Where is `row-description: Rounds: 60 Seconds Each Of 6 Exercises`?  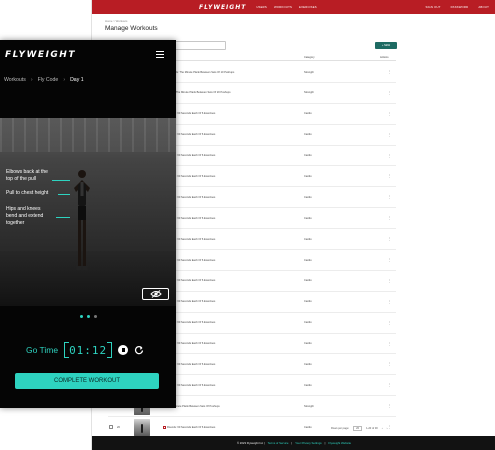 row-description: Rounds: 60 Seconds Each Of 6 Exercises is located at coordinates (189, 427).